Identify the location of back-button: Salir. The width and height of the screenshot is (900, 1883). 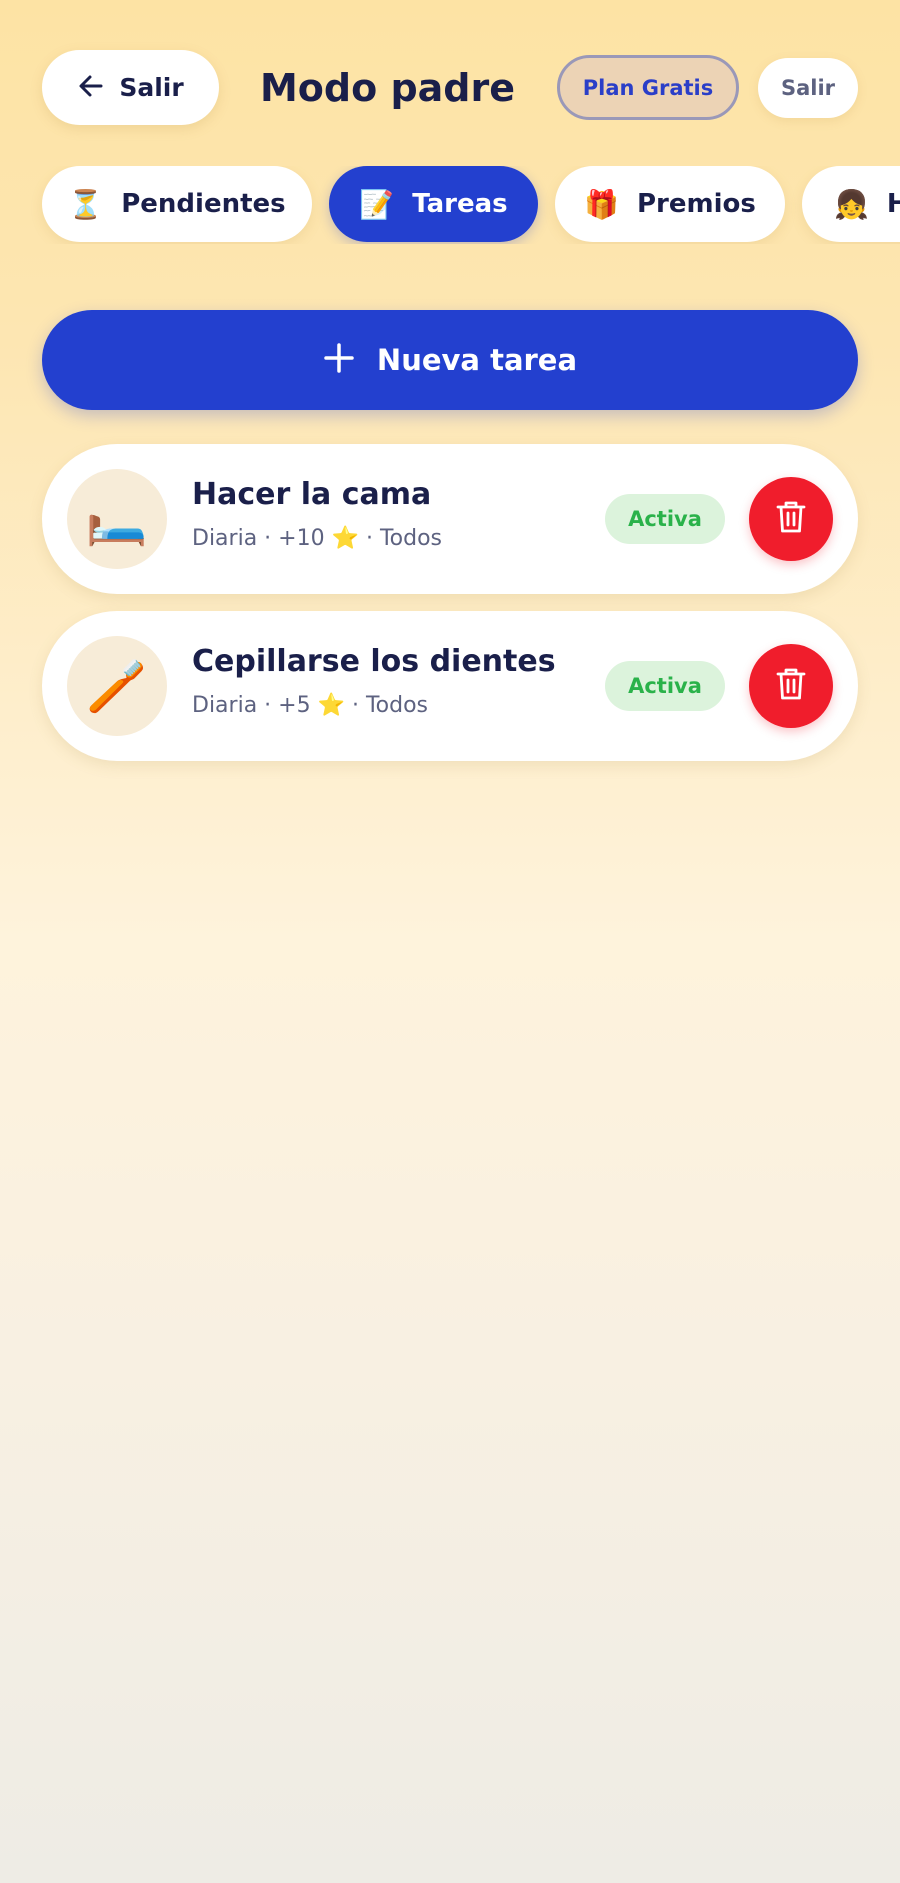
(130, 87).